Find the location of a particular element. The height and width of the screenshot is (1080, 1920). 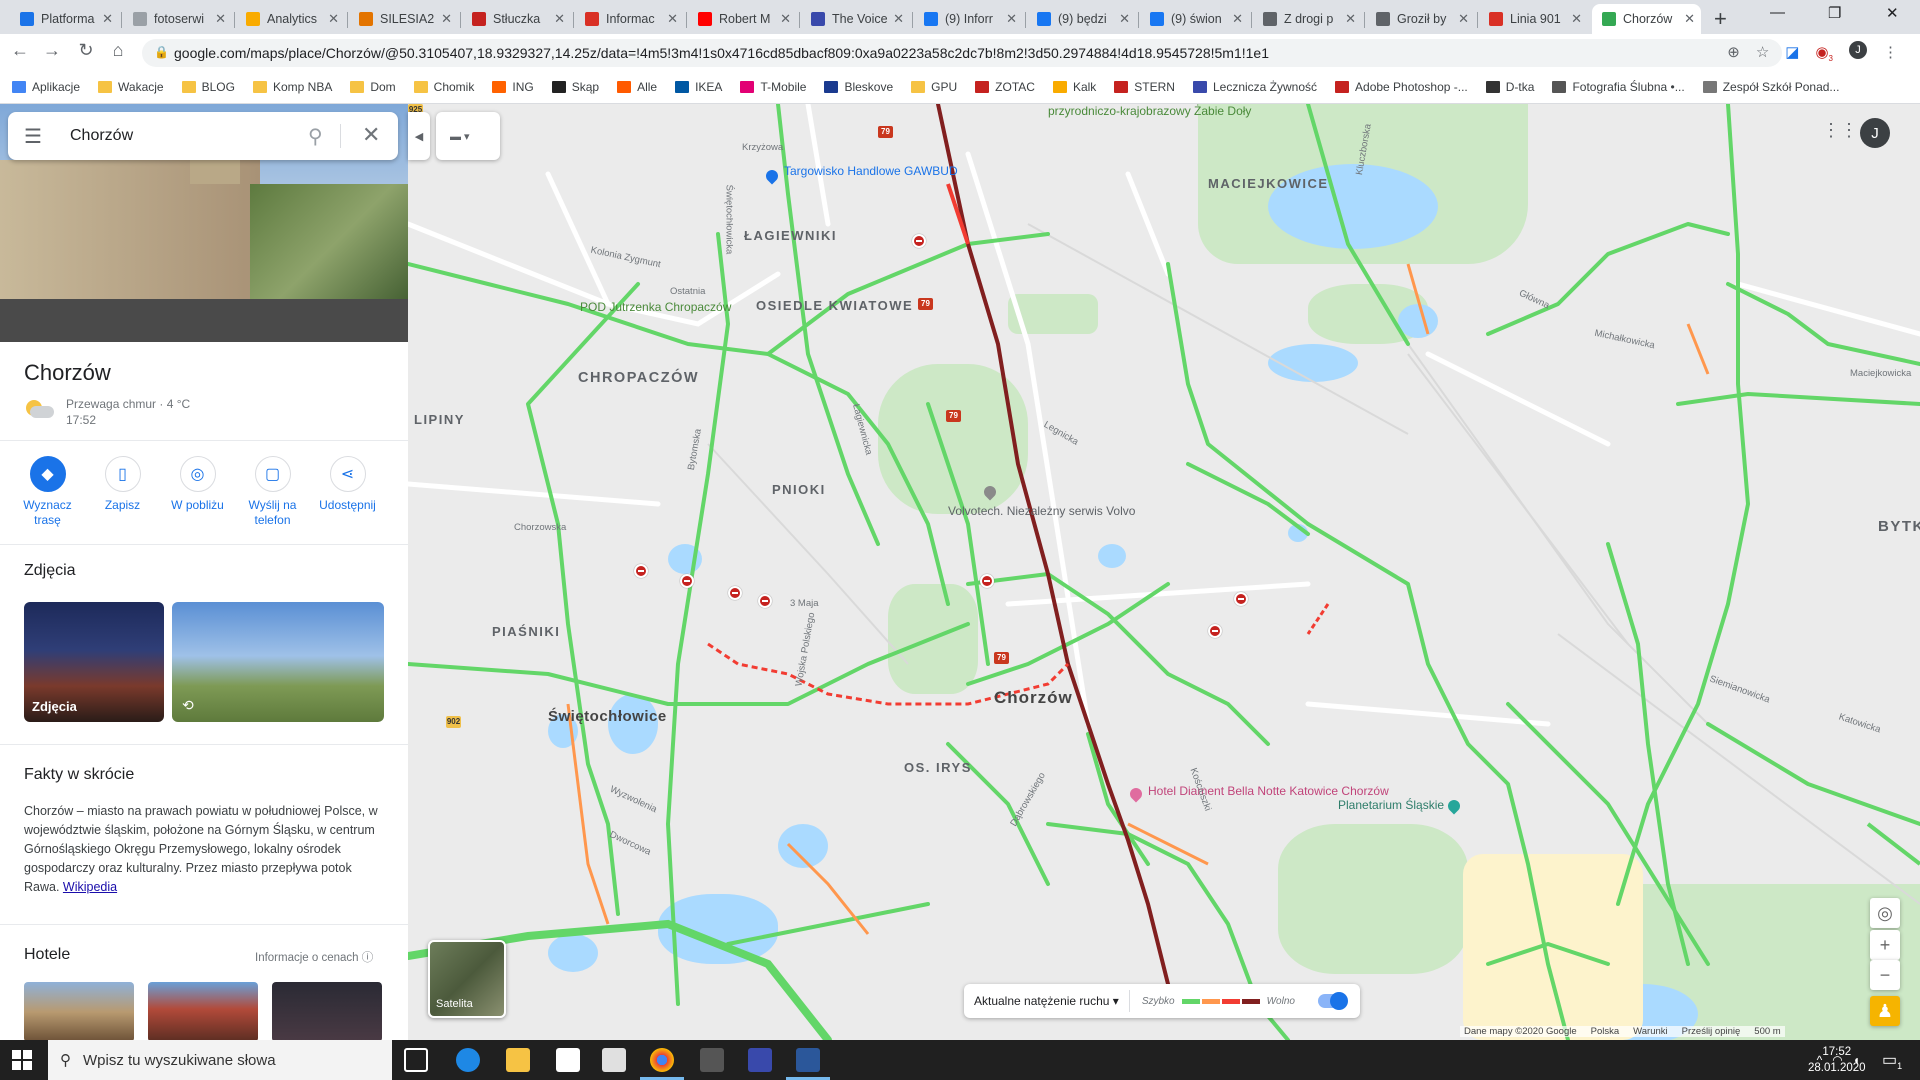

save-app-icon is located at coordinates (760, 1060).